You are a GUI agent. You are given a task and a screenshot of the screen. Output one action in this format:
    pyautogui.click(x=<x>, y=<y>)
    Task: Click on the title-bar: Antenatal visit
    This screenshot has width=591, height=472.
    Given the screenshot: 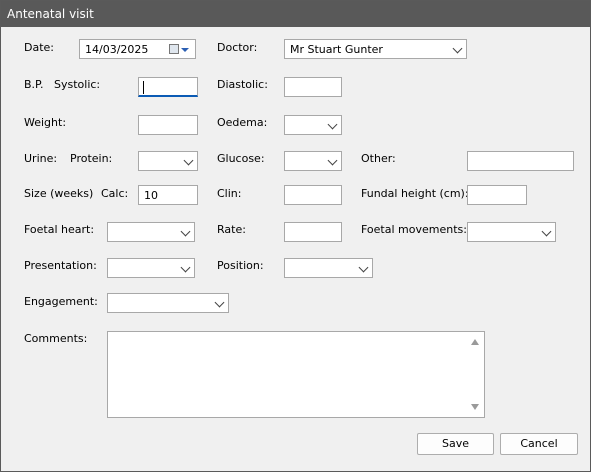 What is the action you would take?
    pyautogui.click(x=295, y=14)
    